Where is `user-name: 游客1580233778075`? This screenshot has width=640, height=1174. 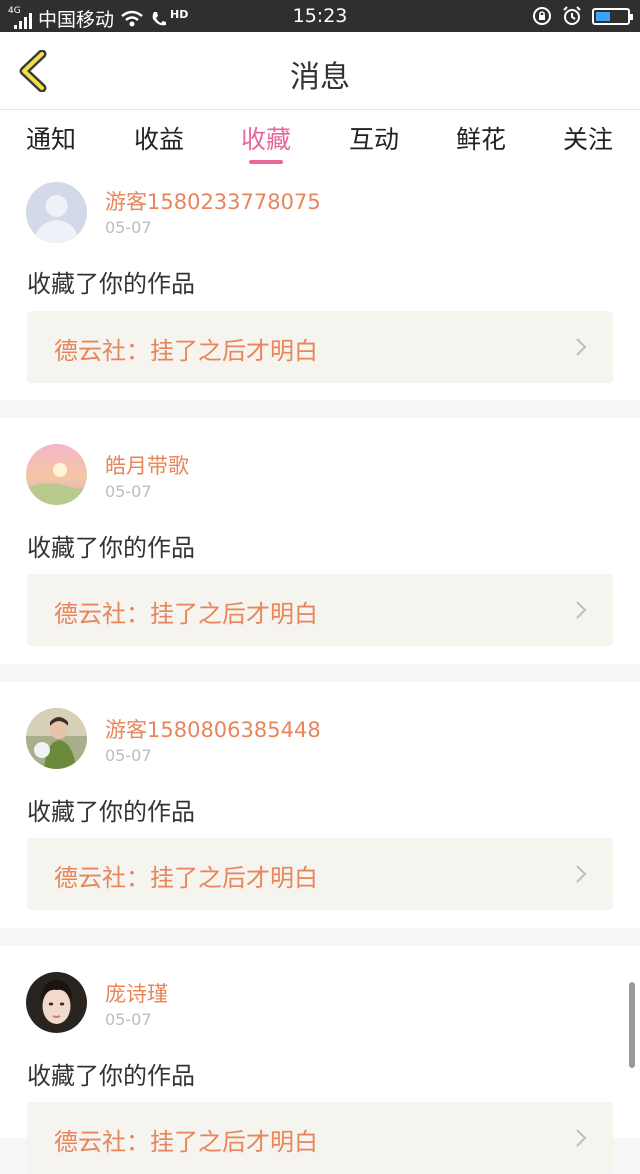
user-name: 游客1580233778075 is located at coordinates (213, 201).